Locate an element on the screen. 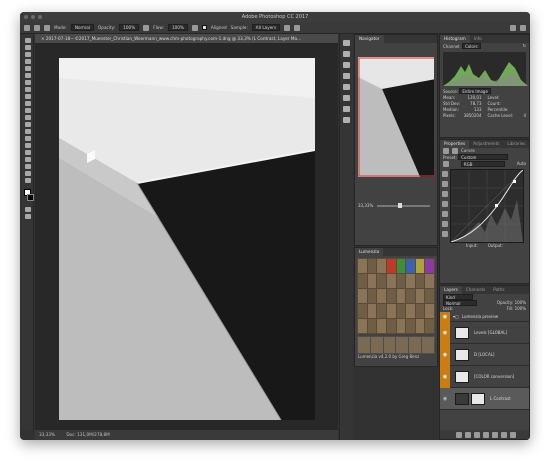  layer-row: ◉ Levels [GLOBAL] is located at coordinates (484, 332).